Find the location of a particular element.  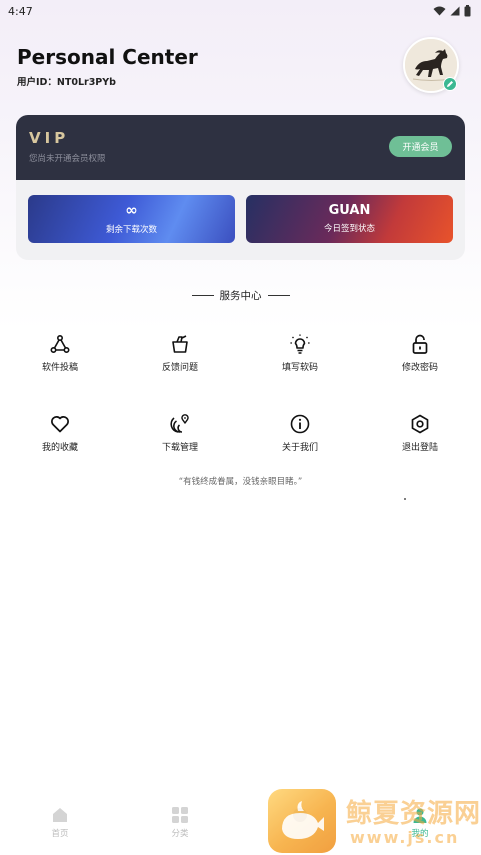

service-item-label: 我的收藏 is located at coordinates (59, 448).